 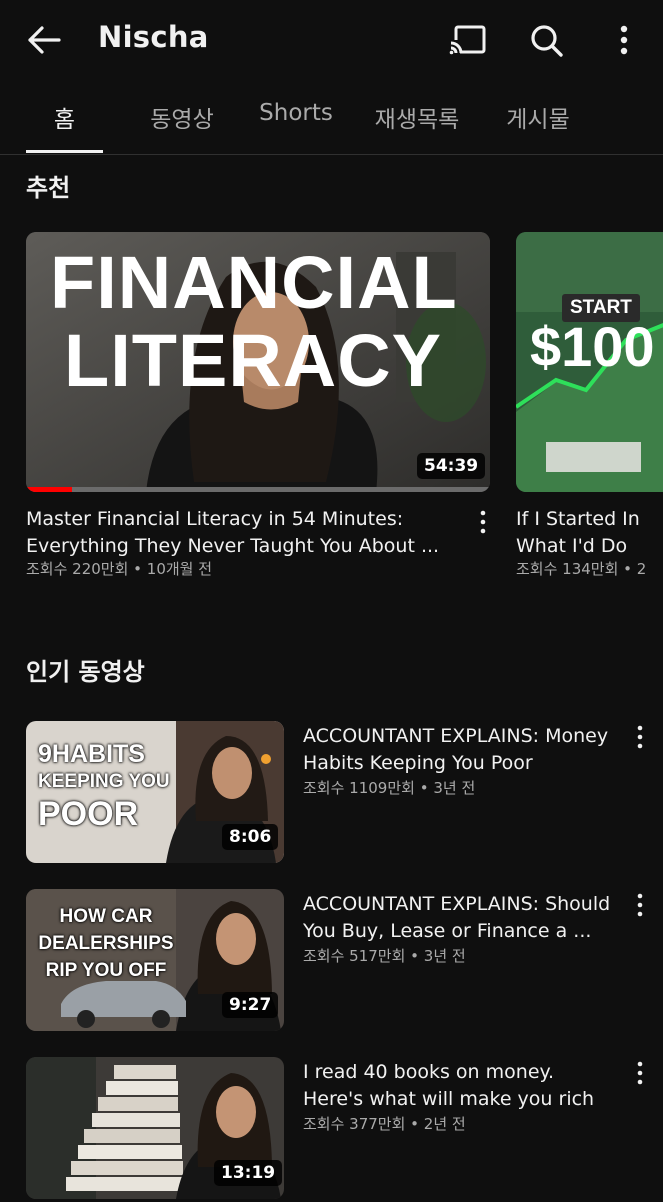 I want to click on video-meta: 조회수 377만회 • 2년 전, so click(x=384, y=1124).